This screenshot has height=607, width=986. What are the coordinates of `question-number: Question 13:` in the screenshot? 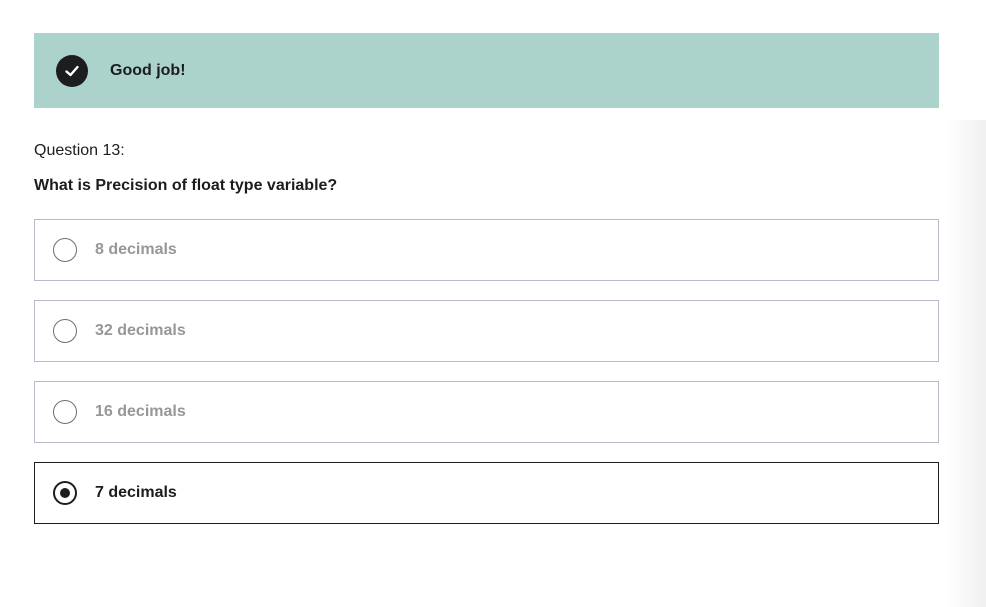 It's located at (79, 150).